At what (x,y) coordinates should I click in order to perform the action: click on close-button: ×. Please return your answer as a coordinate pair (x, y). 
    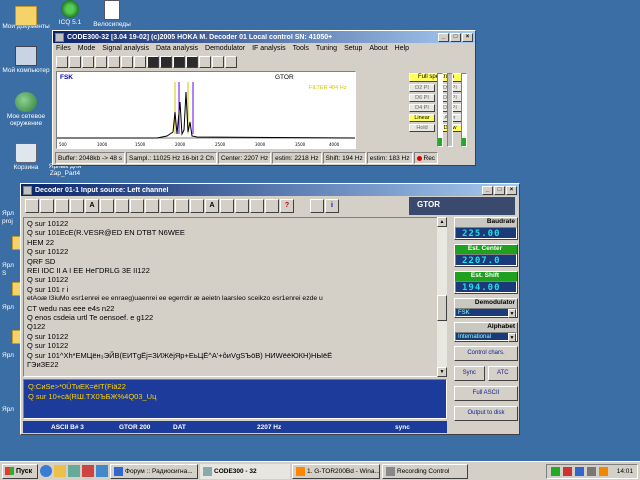
    Looking at the image, I should click on (467, 37).